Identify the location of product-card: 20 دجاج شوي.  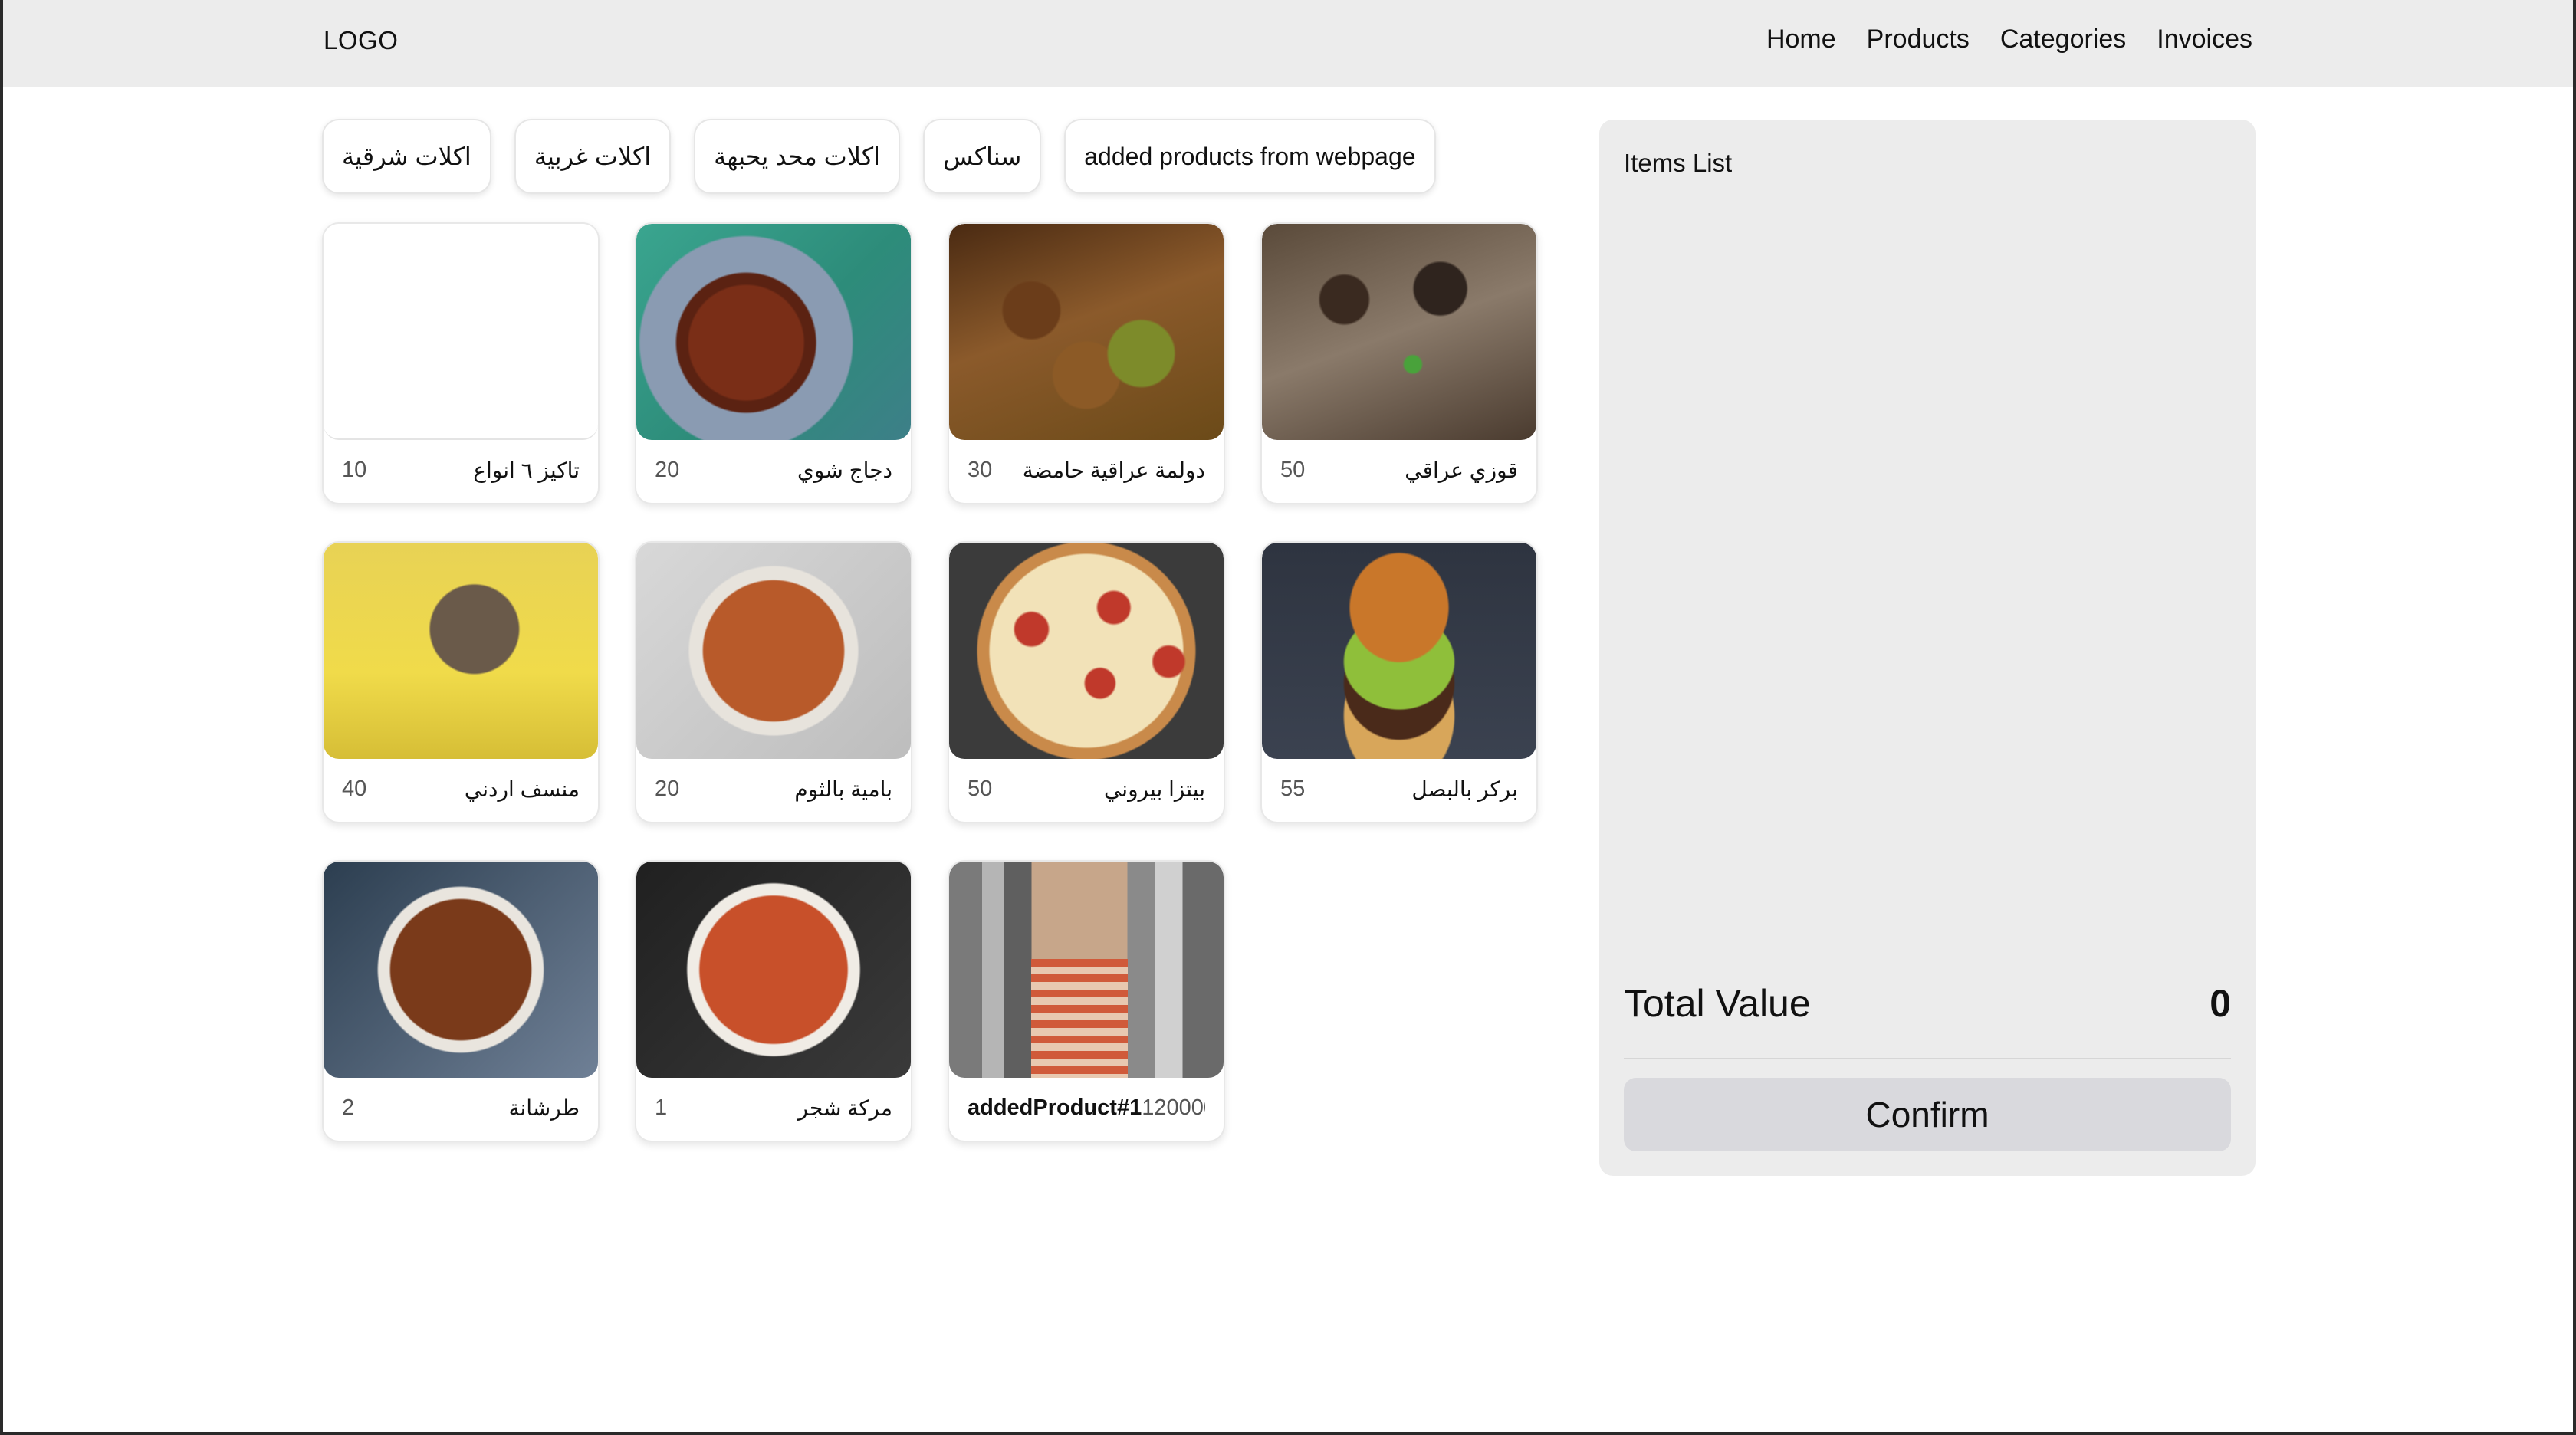
(773, 363).